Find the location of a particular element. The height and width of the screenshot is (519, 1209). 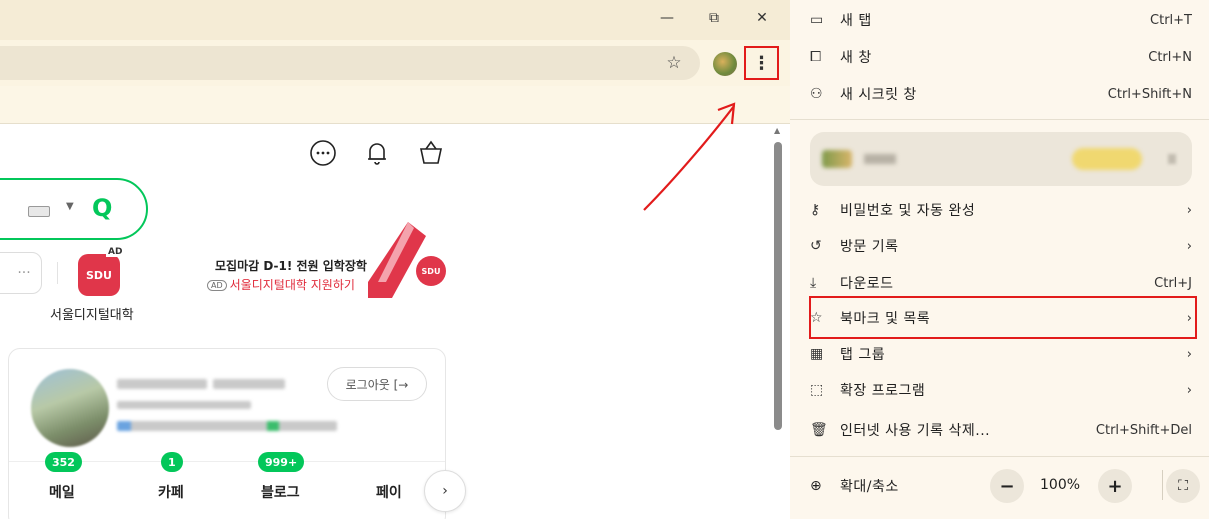

next-services-button: › is located at coordinates (445, 491).